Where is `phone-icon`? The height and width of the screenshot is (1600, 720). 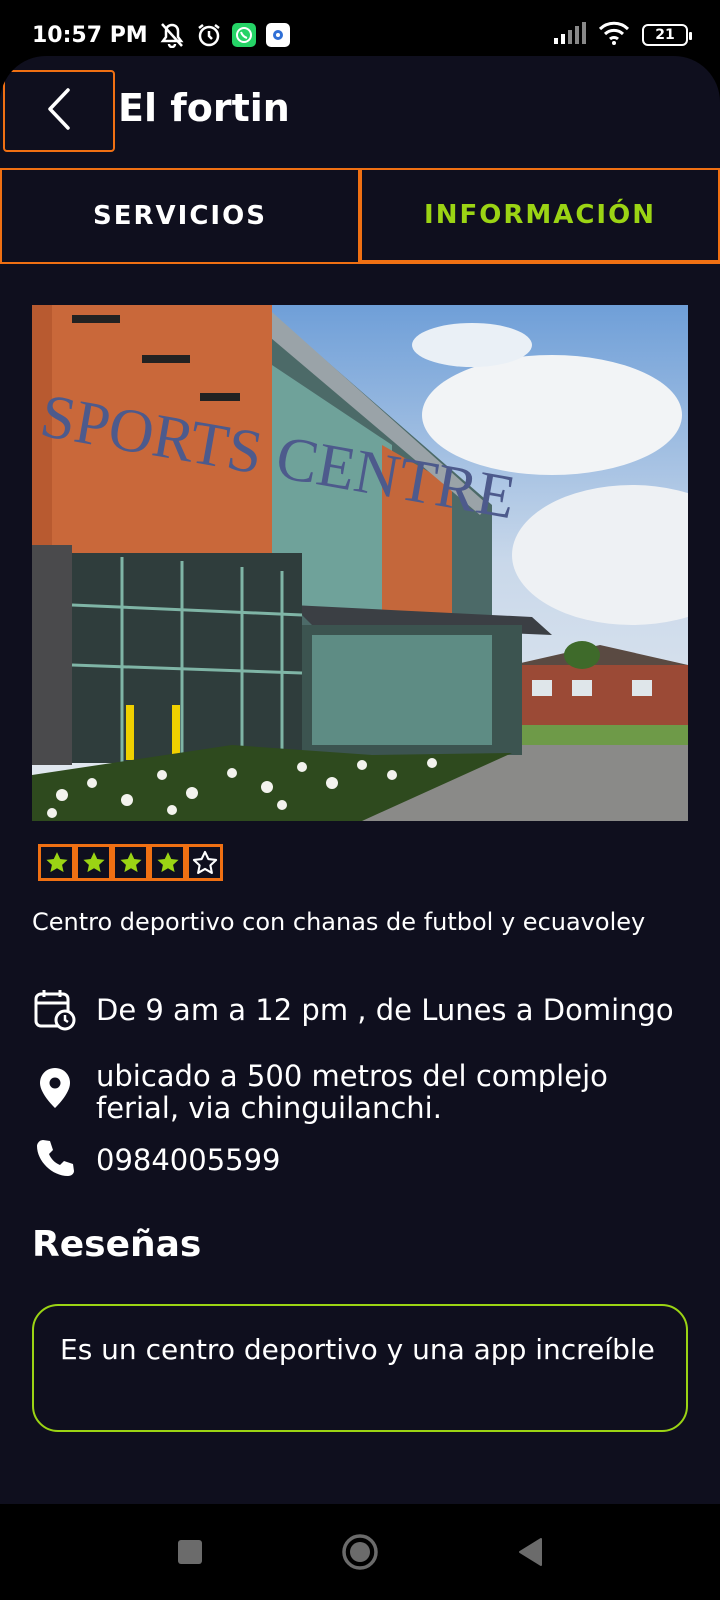
phone-icon is located at coordinates (55, 1158).